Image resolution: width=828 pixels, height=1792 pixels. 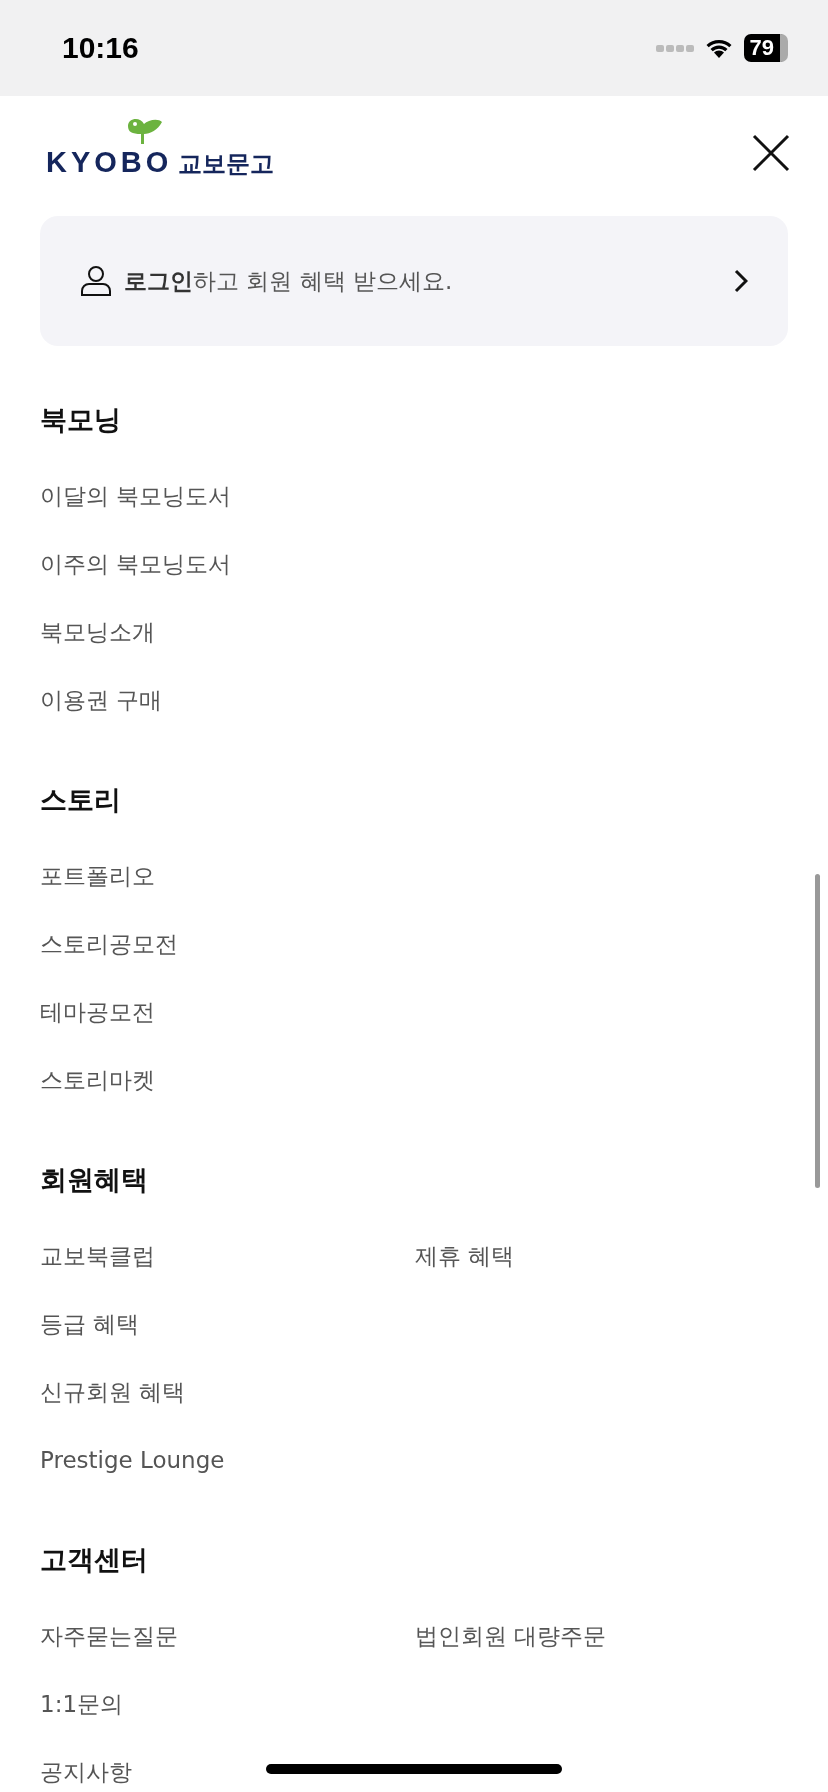 I want to click on menu-link: 등급 혜택, so click(x=90, y=1324).